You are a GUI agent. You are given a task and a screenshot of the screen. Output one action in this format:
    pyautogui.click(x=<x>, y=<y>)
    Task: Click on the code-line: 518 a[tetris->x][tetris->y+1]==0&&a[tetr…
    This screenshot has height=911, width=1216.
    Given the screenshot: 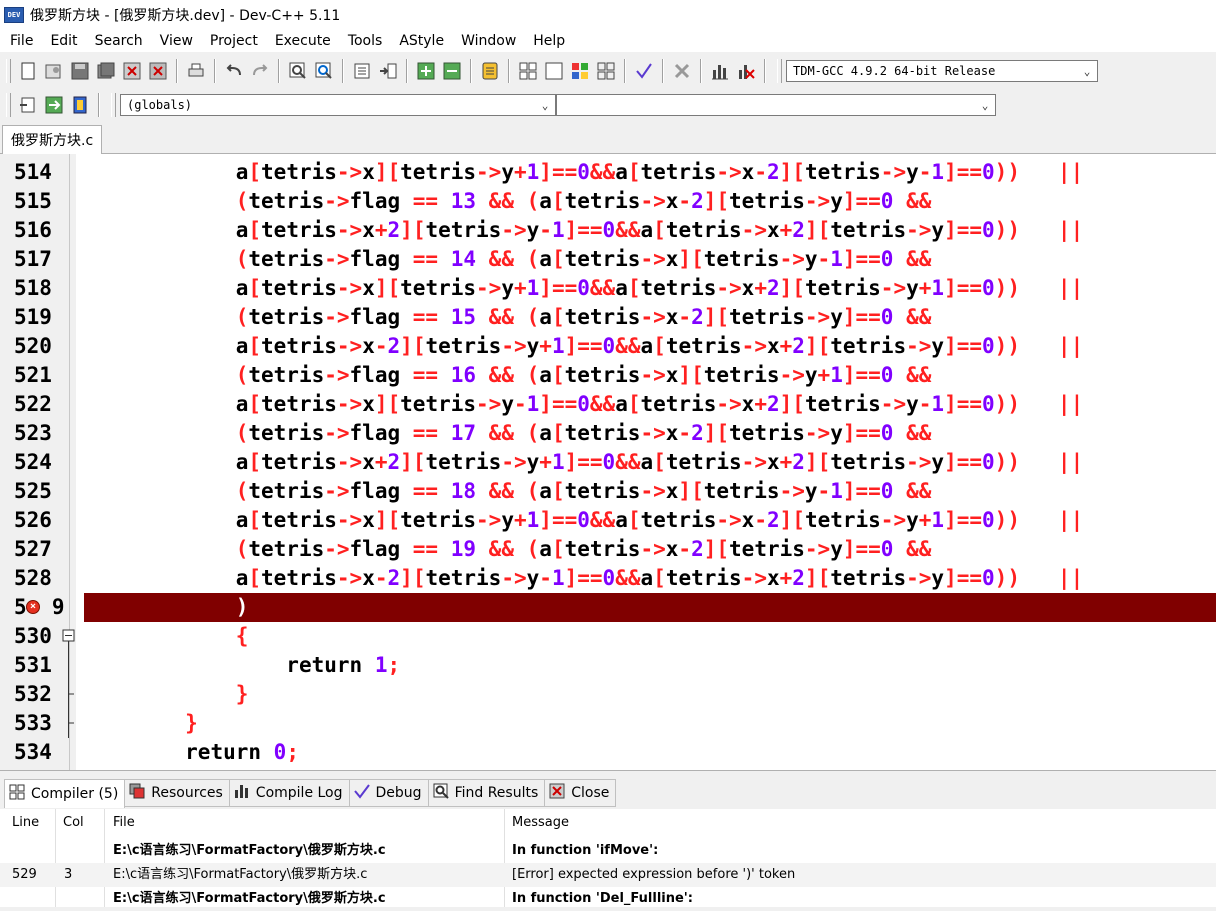 What is the action you would take?
    pyautogui.click(x=608, y=288)
    